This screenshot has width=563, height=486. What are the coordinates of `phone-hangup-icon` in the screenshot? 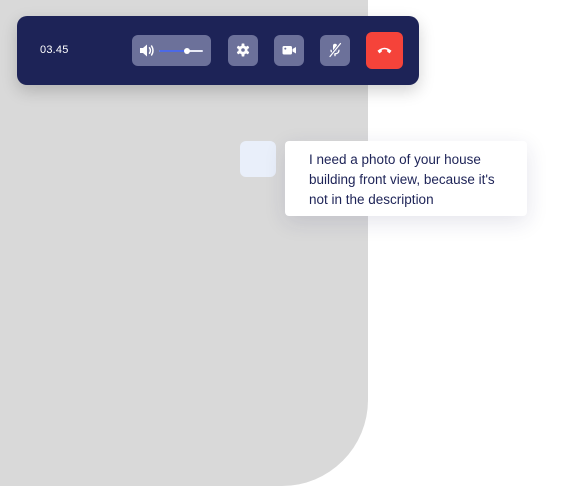 It's located at (384, 50).